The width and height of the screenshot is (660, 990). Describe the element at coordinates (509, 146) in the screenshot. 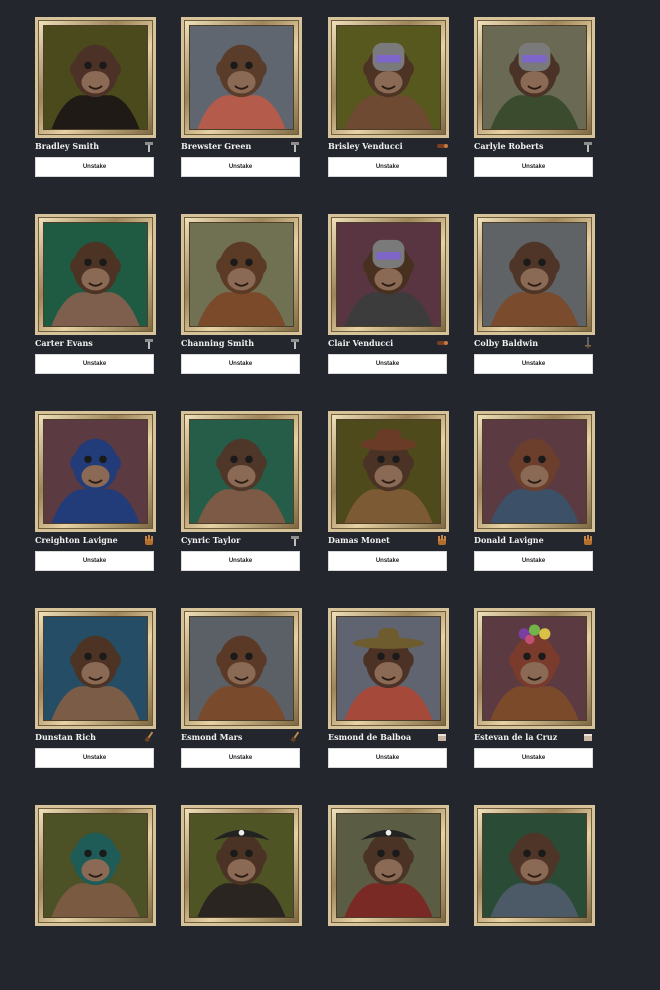

I see `nft-name: Carlyle Roberts` at that location.